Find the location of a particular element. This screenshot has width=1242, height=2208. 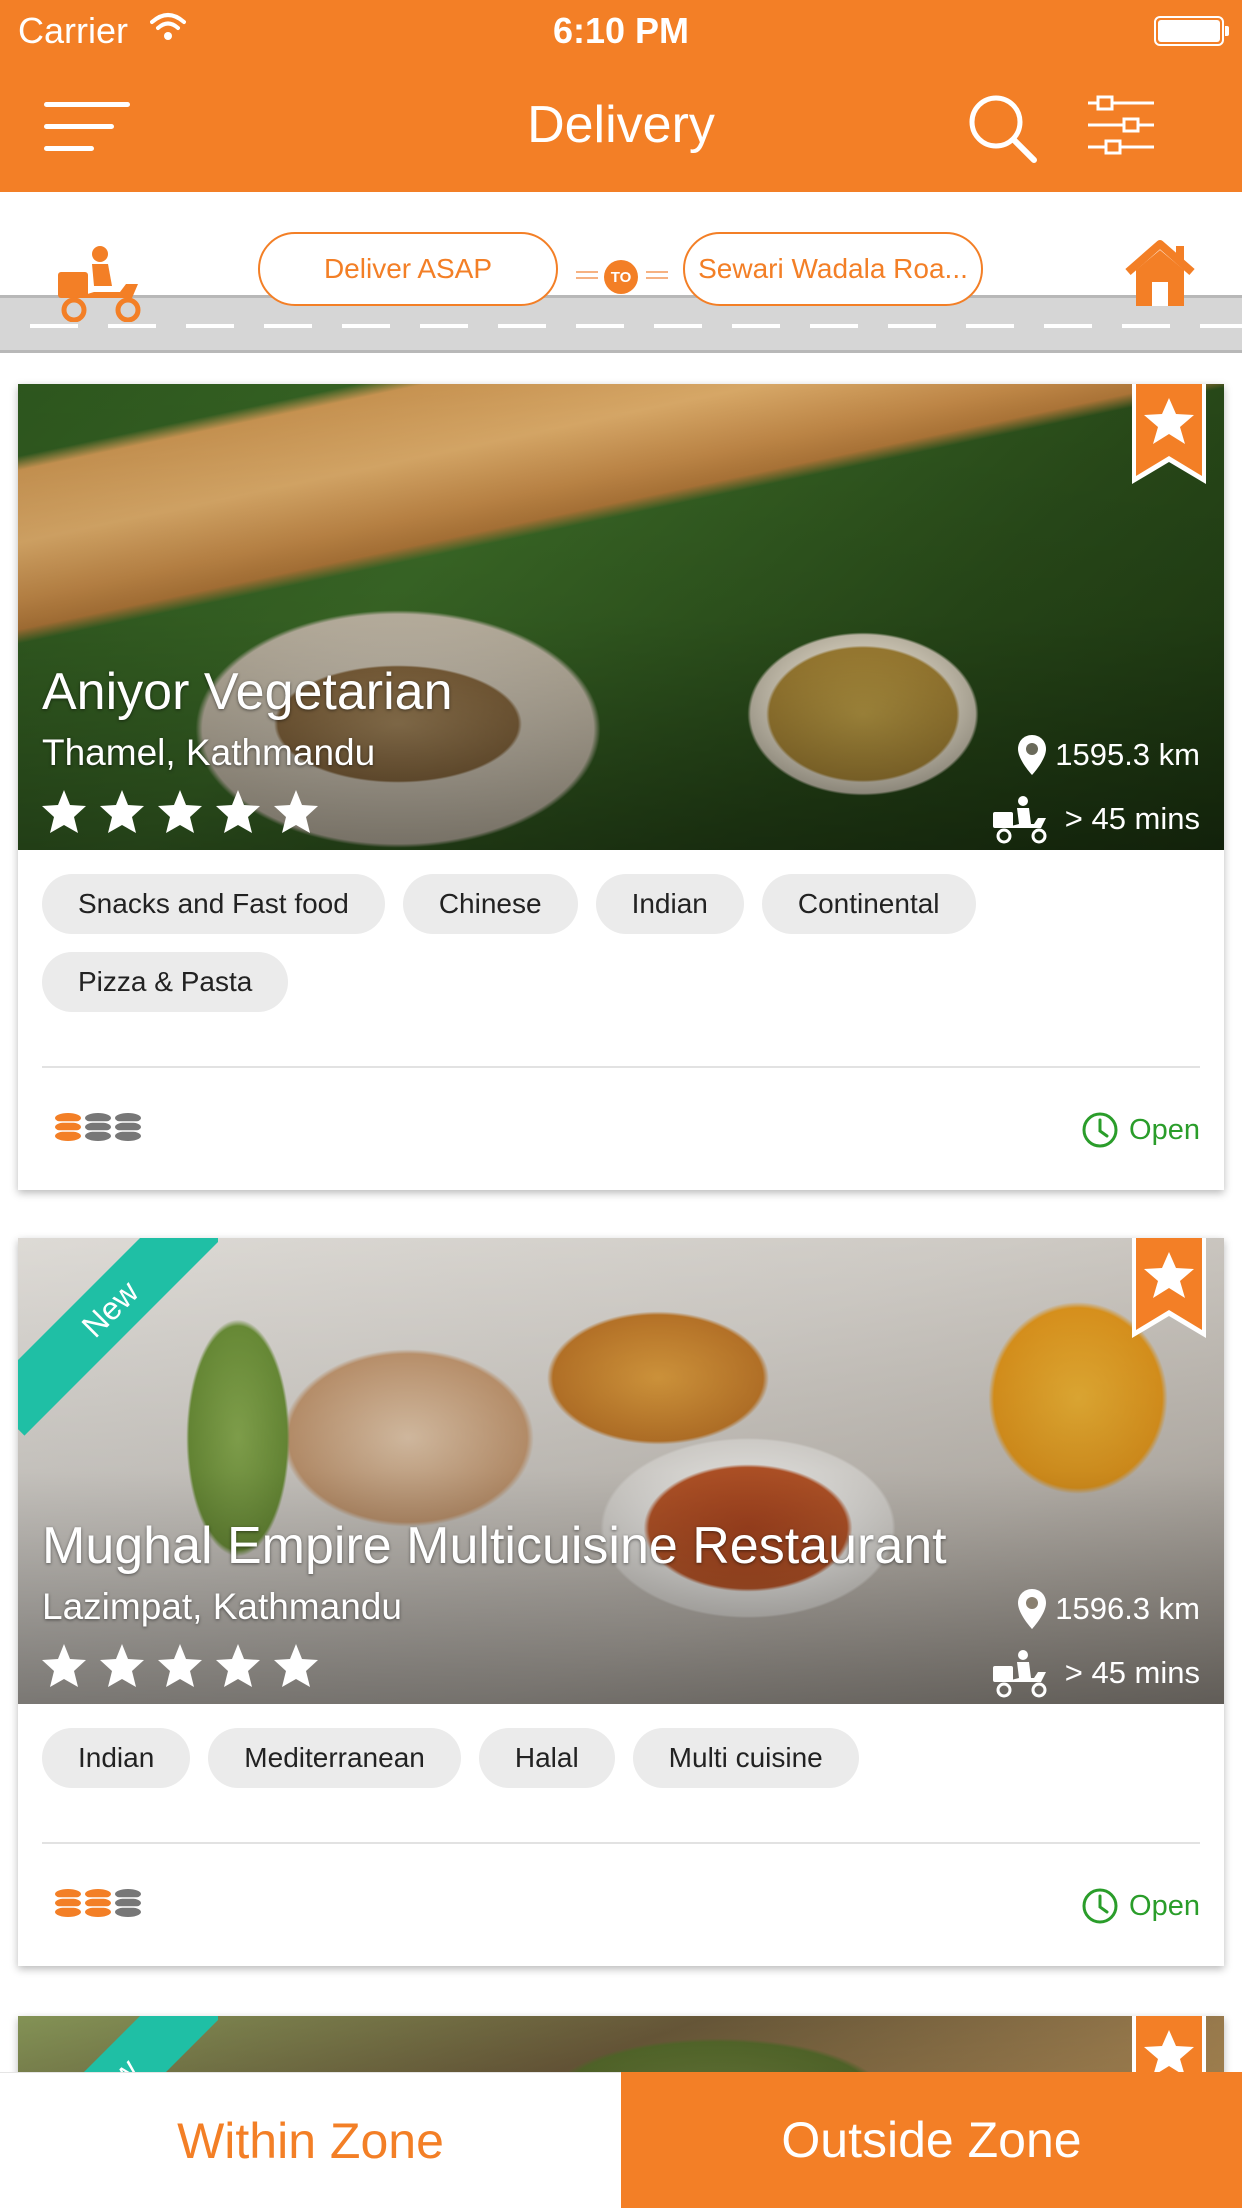

cuisine-tag: Halal is located at coordinates (546, 1758).